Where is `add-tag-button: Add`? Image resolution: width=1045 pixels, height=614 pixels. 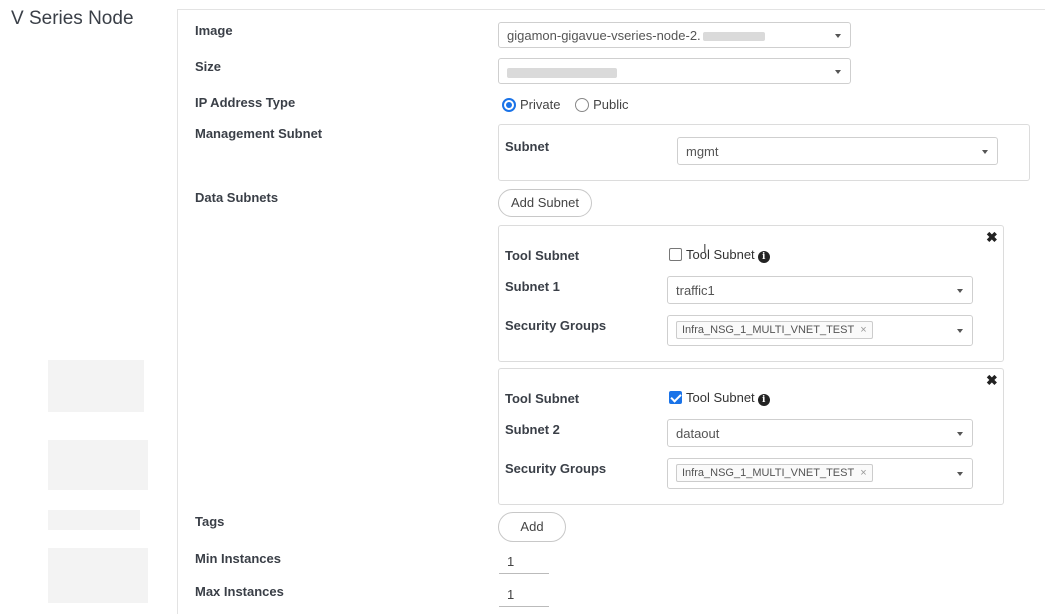
add-tag-button: Add is located at coordinates (532, 527).